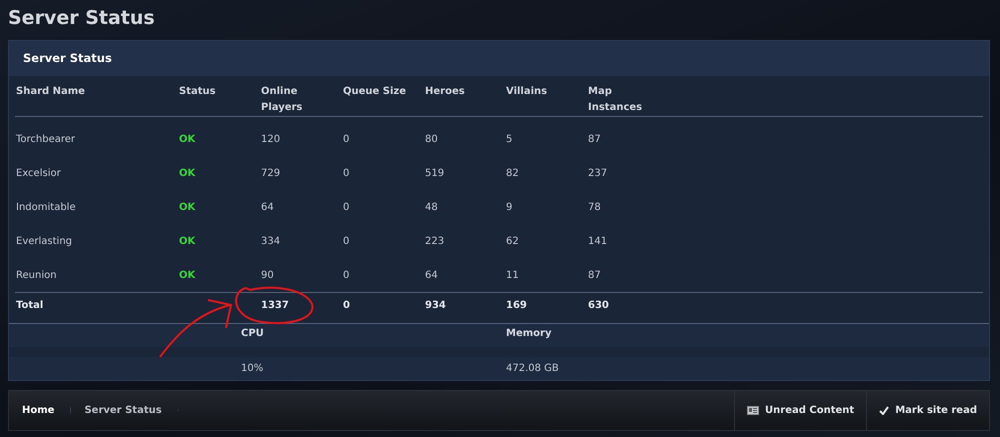 This screenshot has height=437, width=1000. I want to click on panel-title: Server Status, so click(499, 58).